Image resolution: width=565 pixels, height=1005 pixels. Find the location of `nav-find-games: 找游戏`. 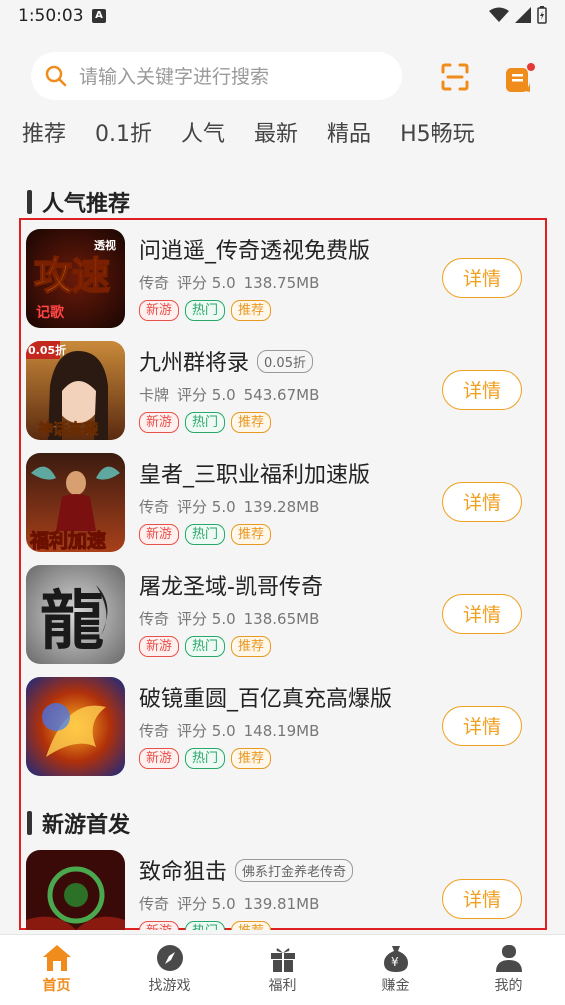

nav-find-games: 找游戏 is located at coordinates (169, 970).